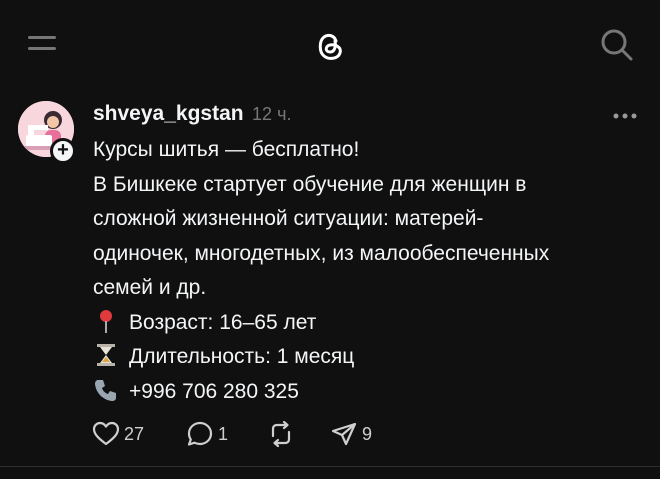  Describe the element at coordinates (214, 391) in the screenshot. I see `detail-text: +996 706 280 325` at that location.